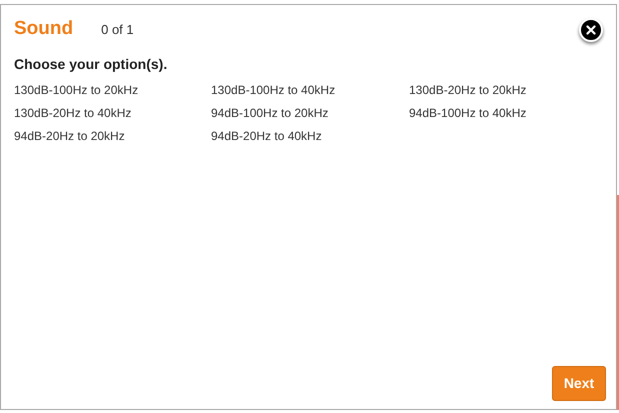  I want to click on option-item: 130dB-100Hz to 20kHz, so click(112, 90).